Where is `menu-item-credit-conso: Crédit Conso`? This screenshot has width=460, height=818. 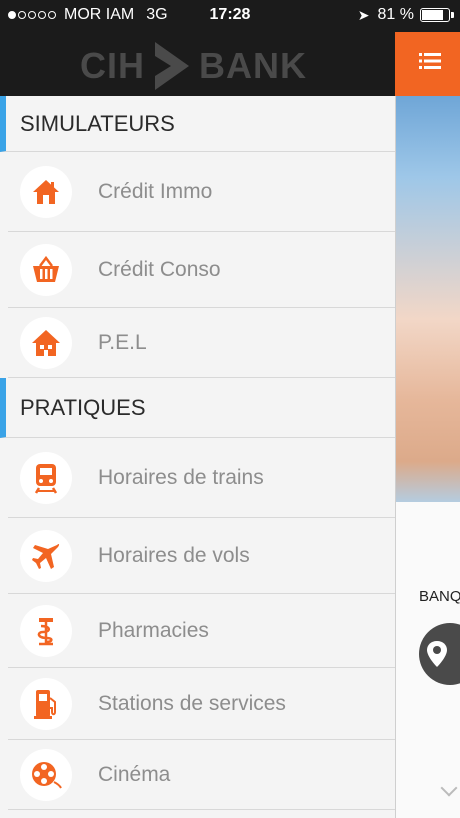
menu-item-credit-conso: Crédit Conso is located at coordinates (201, 270).